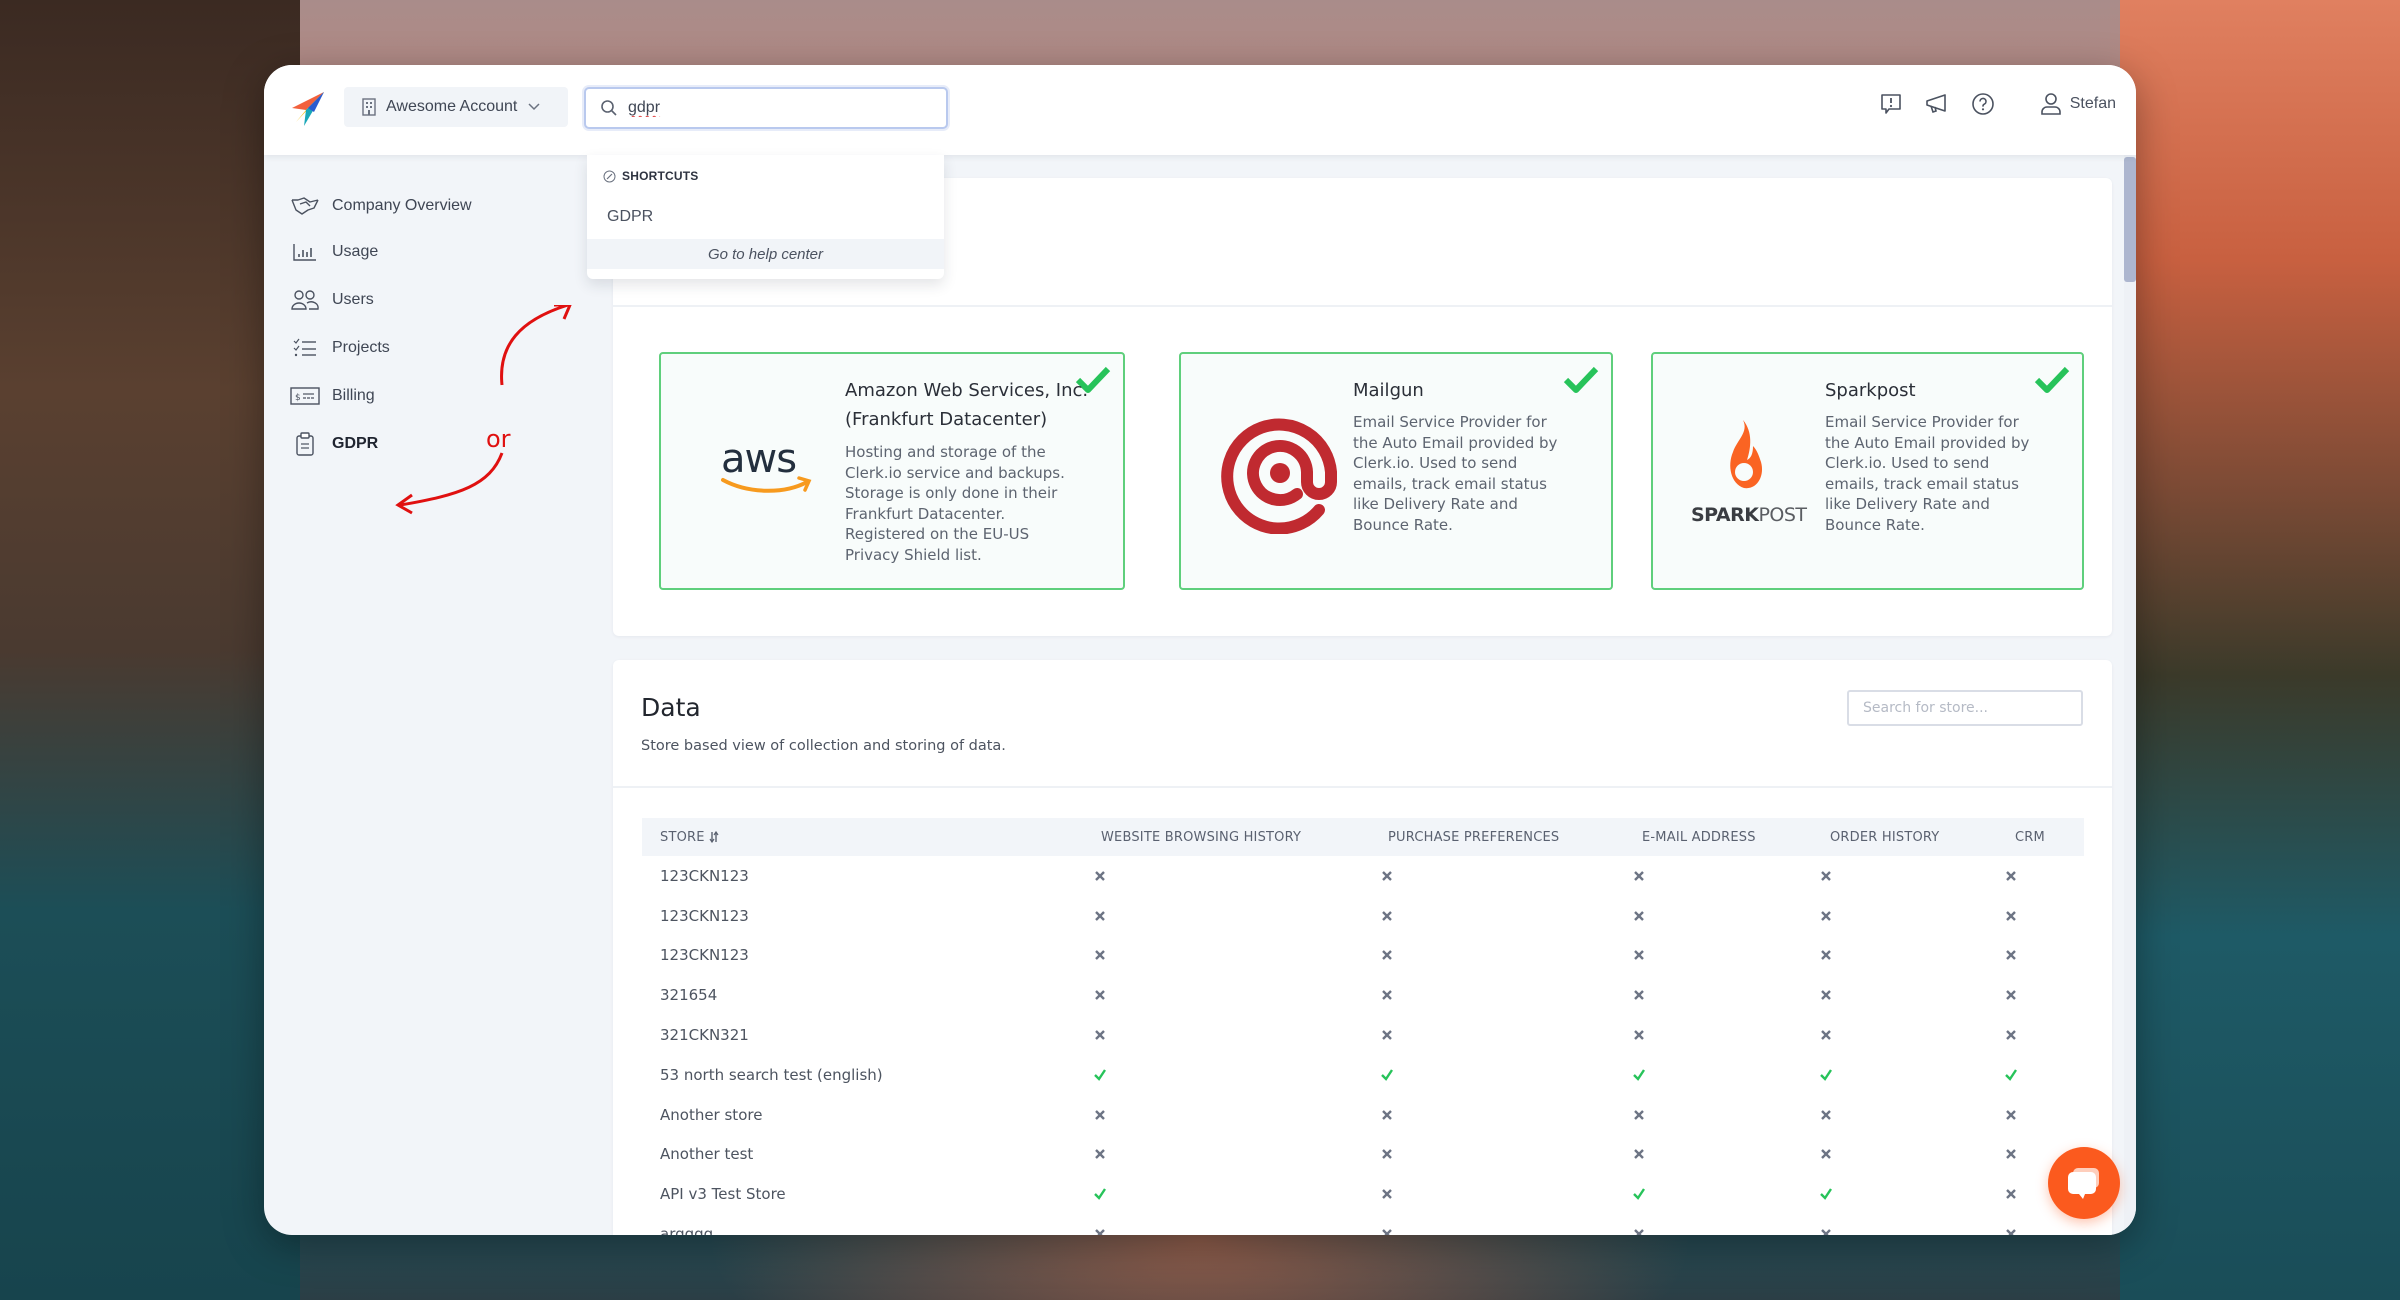  Describe the element at coordinates (369, 107) in the screenshot. I see `building-icon` at that location.